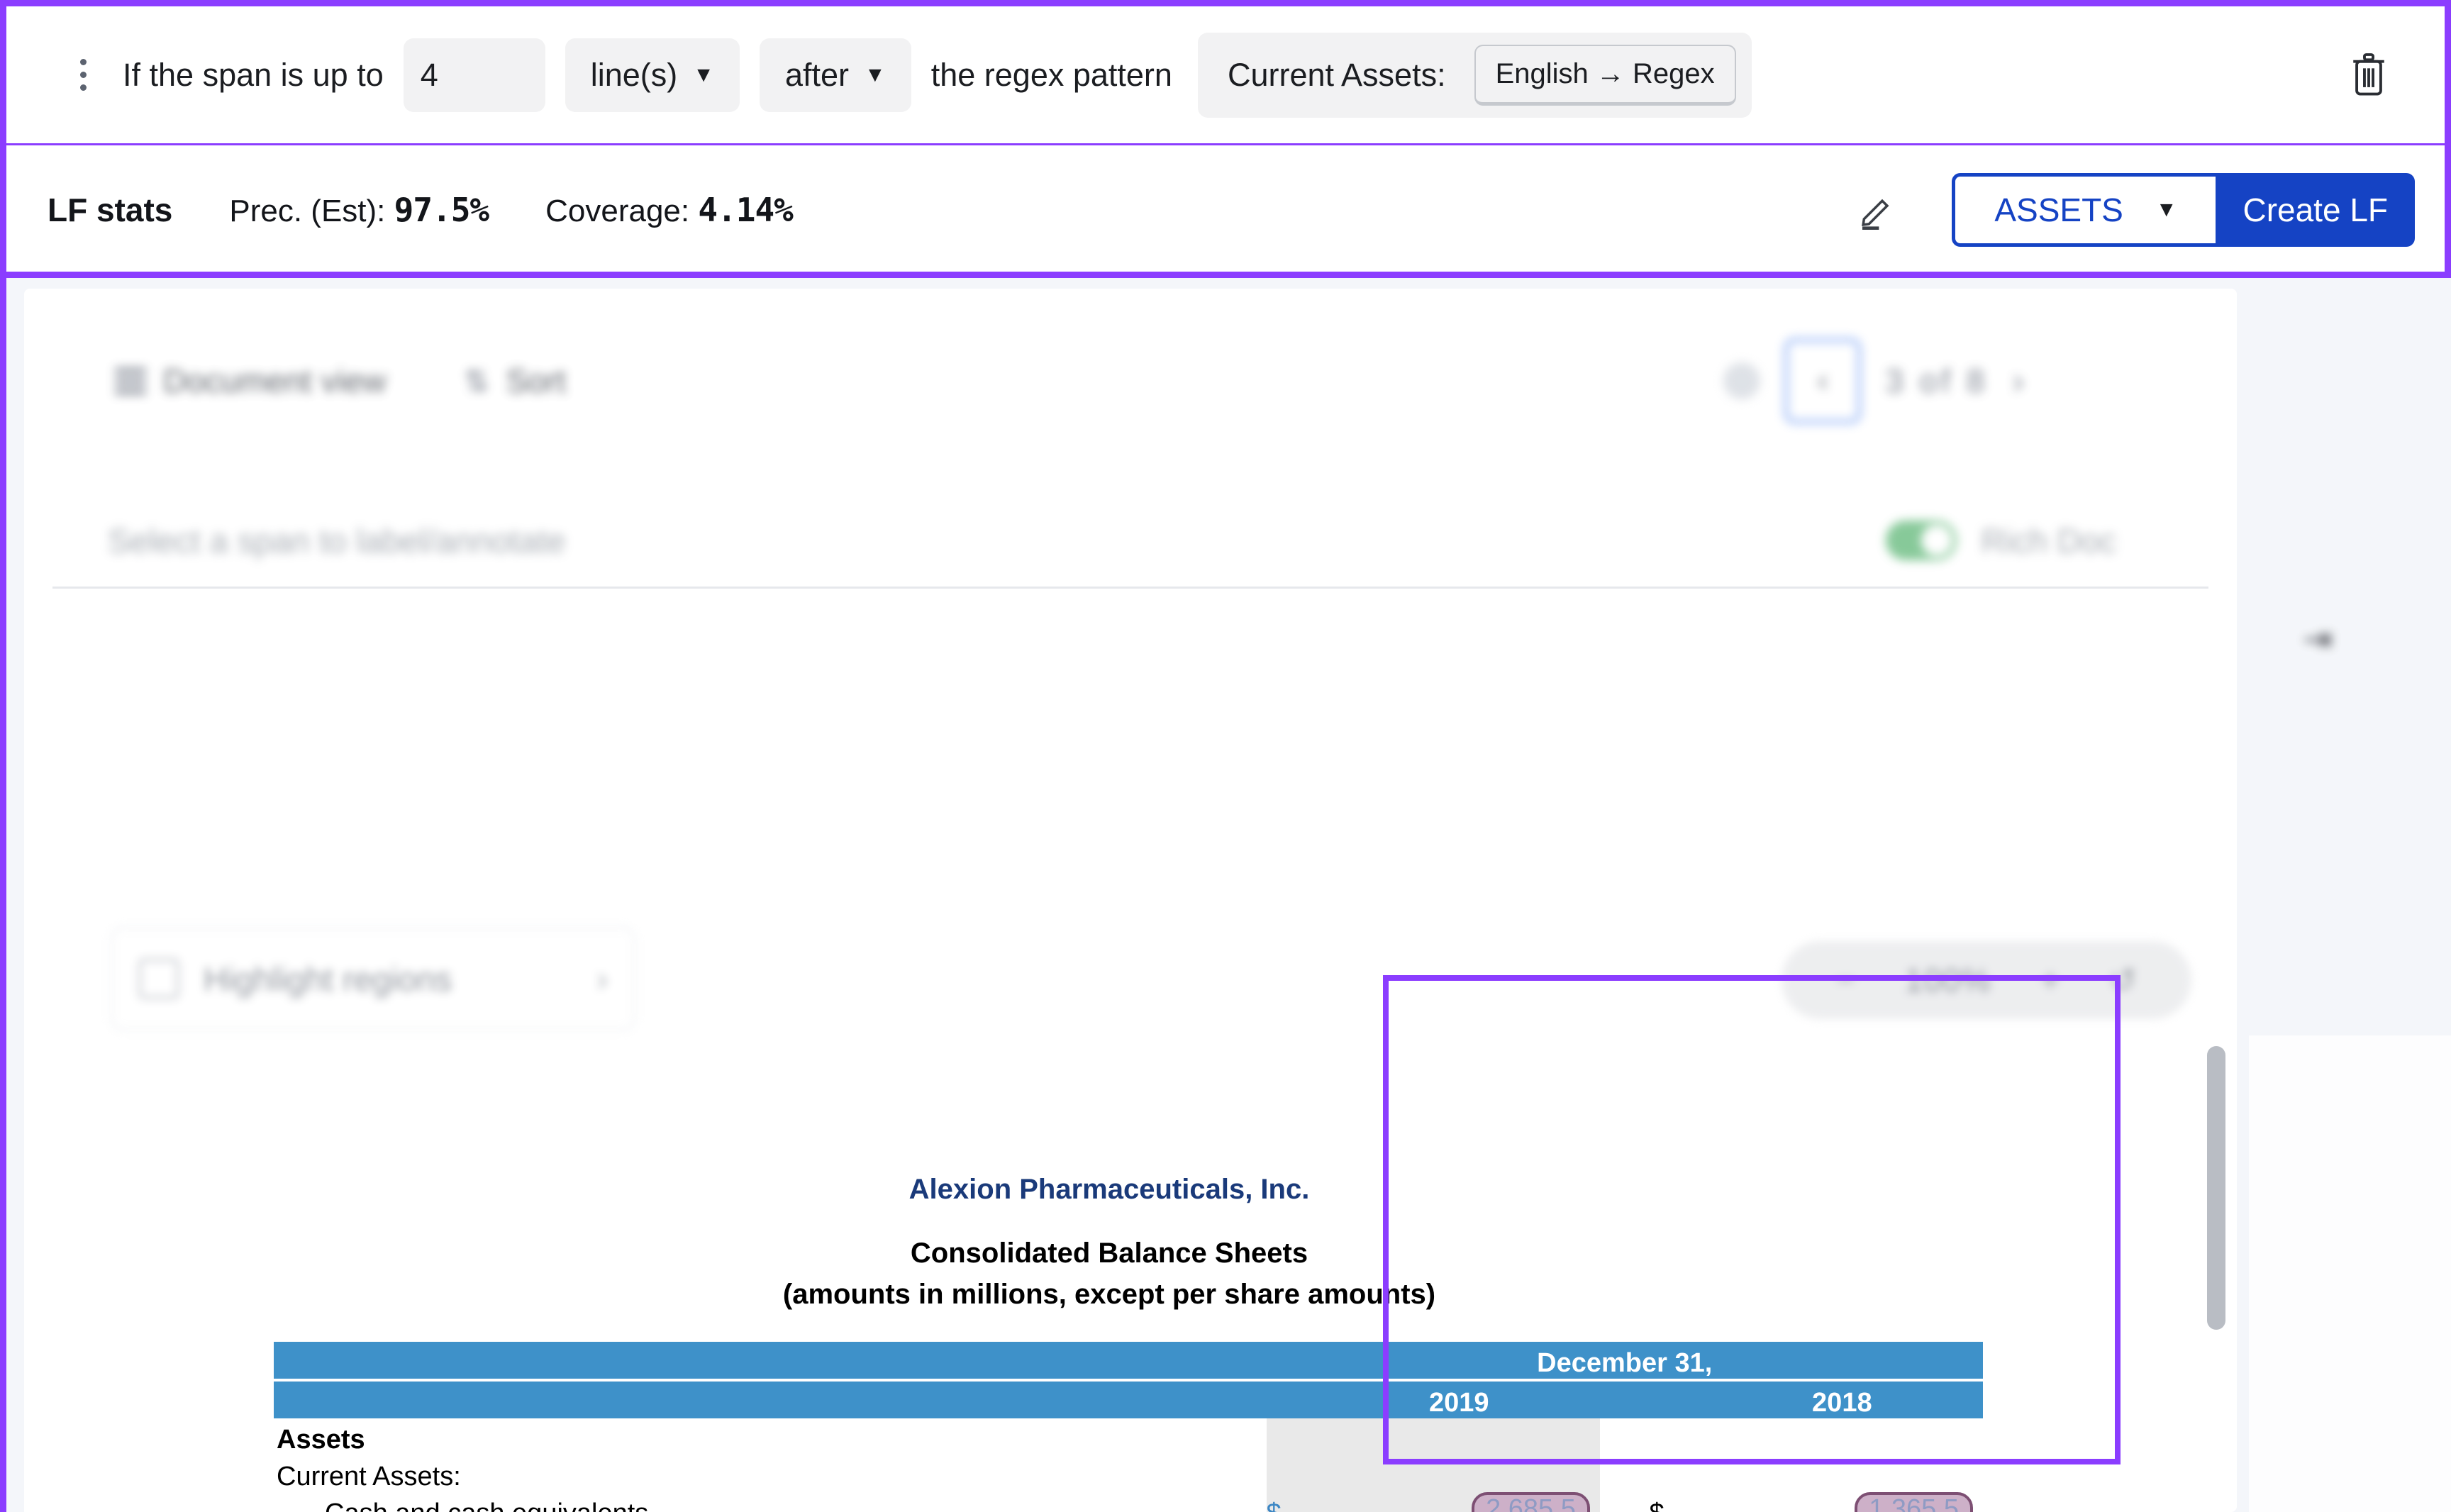 The height and width of the screenshot is (1512, 2451). I want to click on company-name: Alexion Pharmaceuticals, Inc., so click(1109, 1189).